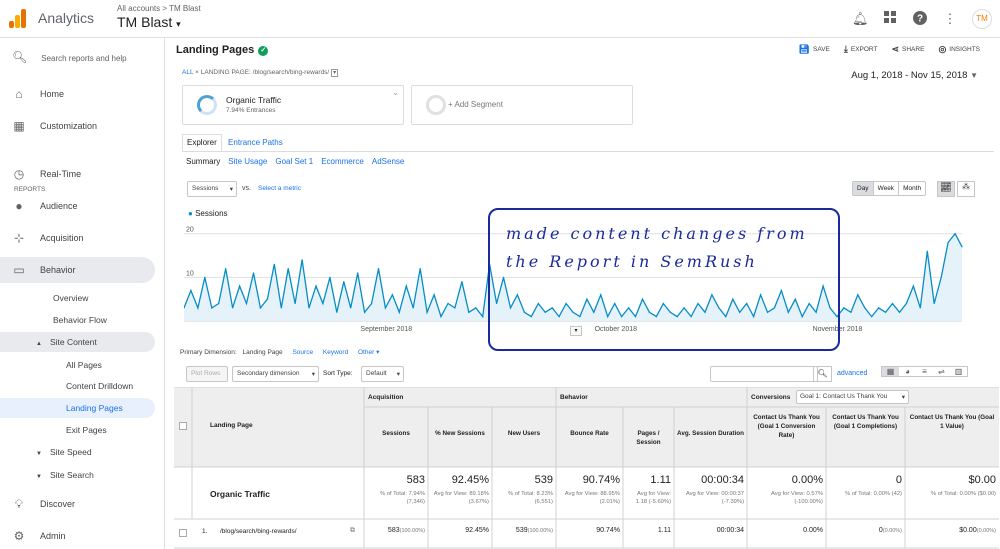 Image resolution: width=1000 pixels, height=549 pixels. What do you see at coordinates (149, 22) in the screenshot?
I see `account-selector: TM Blast ▾` at bounding box center [149, 22].